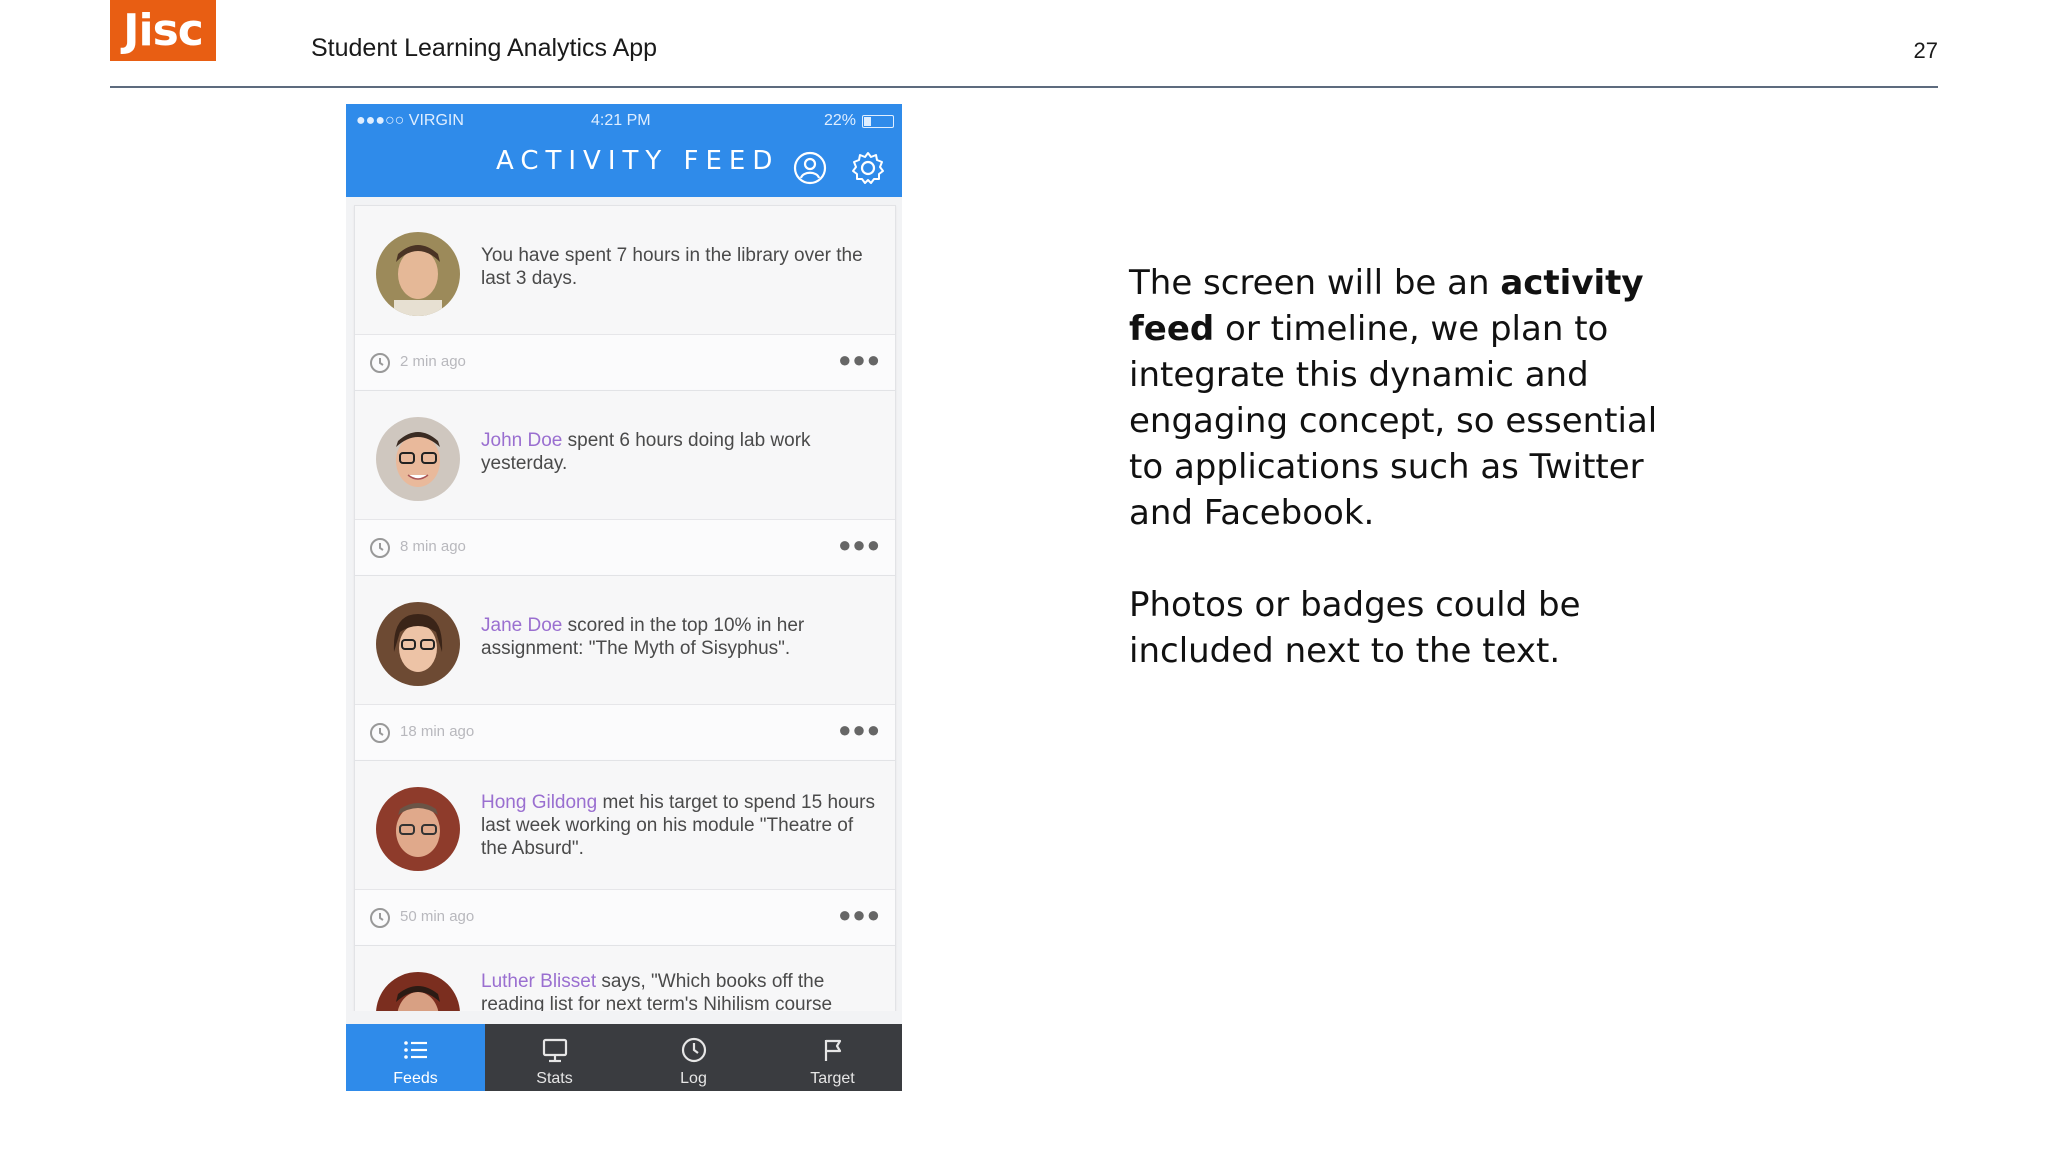 This screenshot has width=2048, height=1152. I want to click on tab-log: Log, so click(693, 1057).